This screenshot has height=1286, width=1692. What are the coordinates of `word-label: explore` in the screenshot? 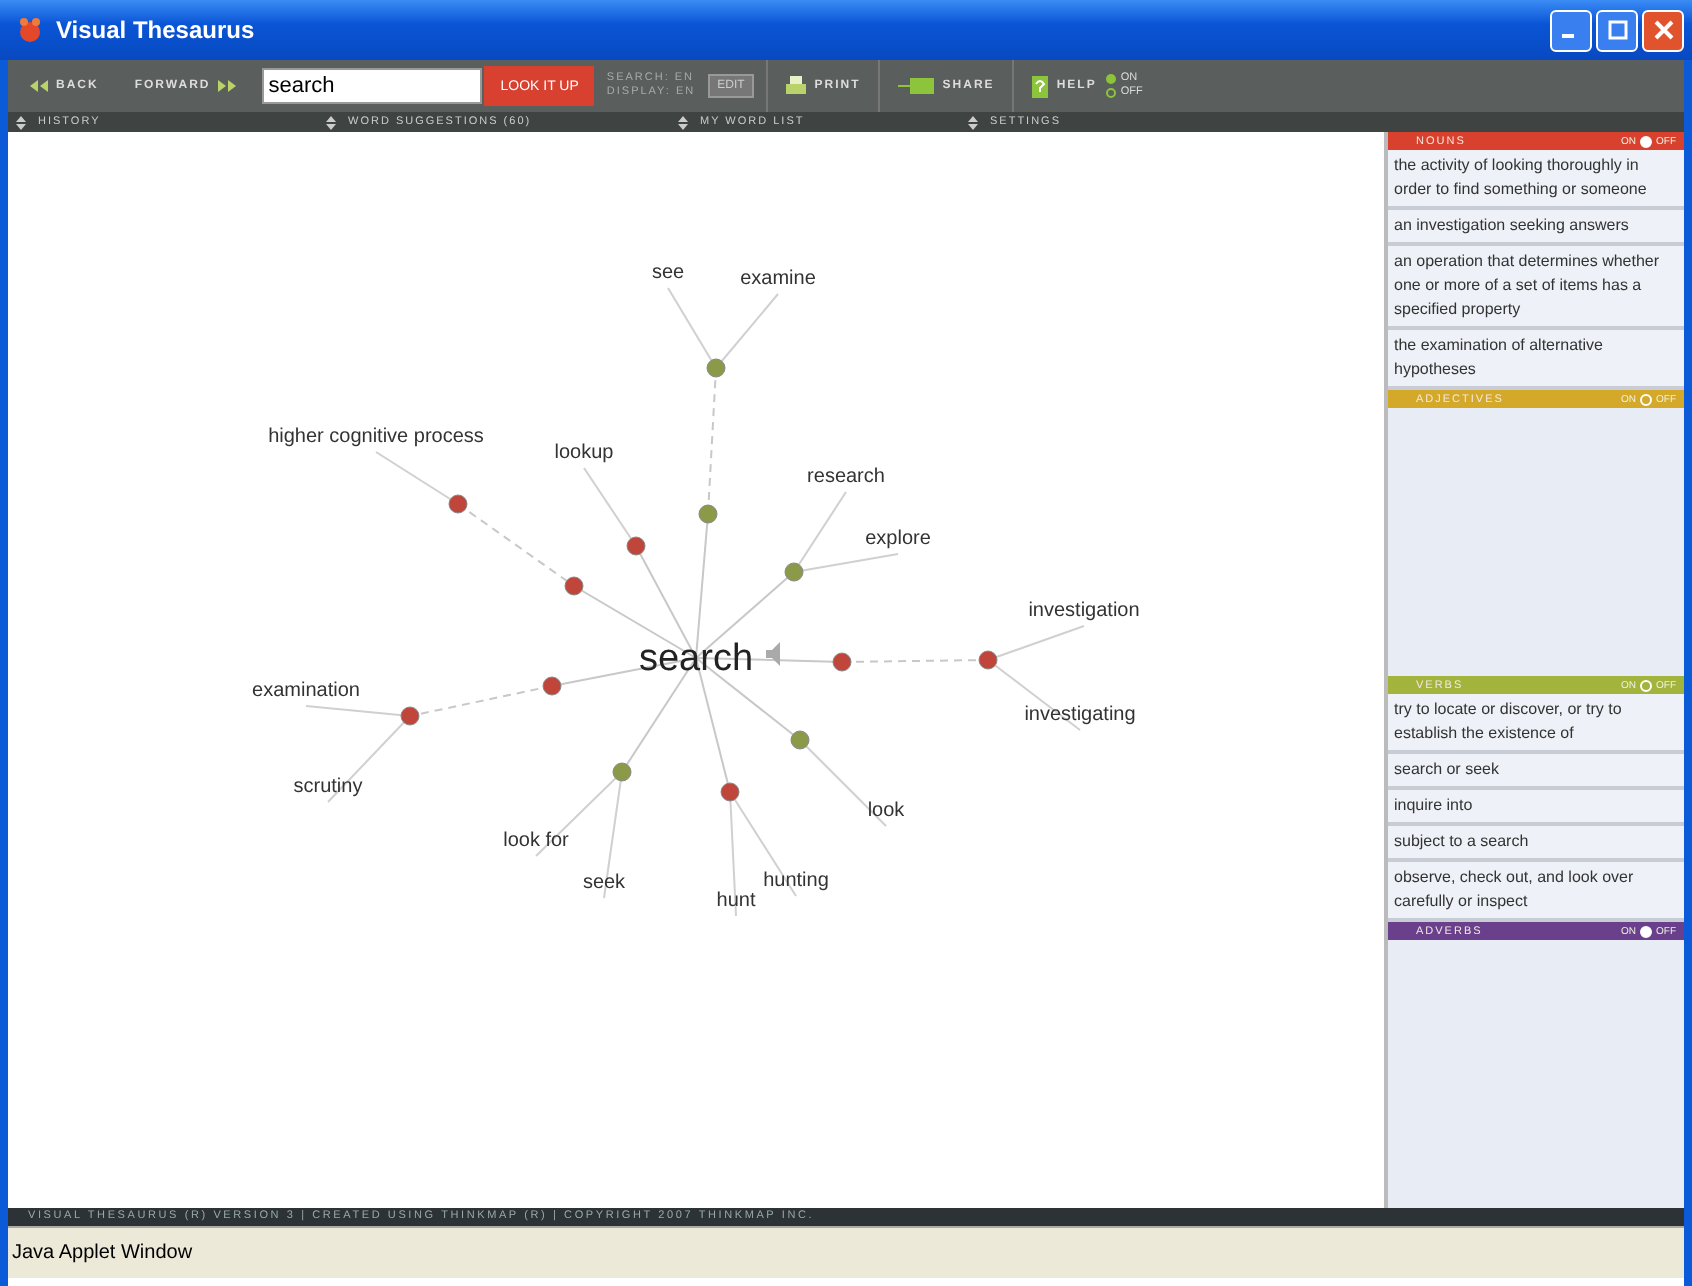 It's located at (898, 539).